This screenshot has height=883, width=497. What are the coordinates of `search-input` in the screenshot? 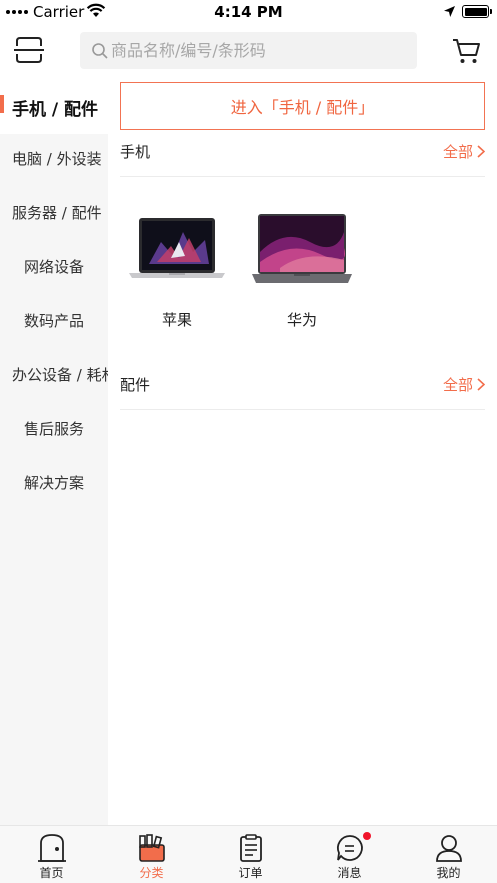 It's located at (261, 50).